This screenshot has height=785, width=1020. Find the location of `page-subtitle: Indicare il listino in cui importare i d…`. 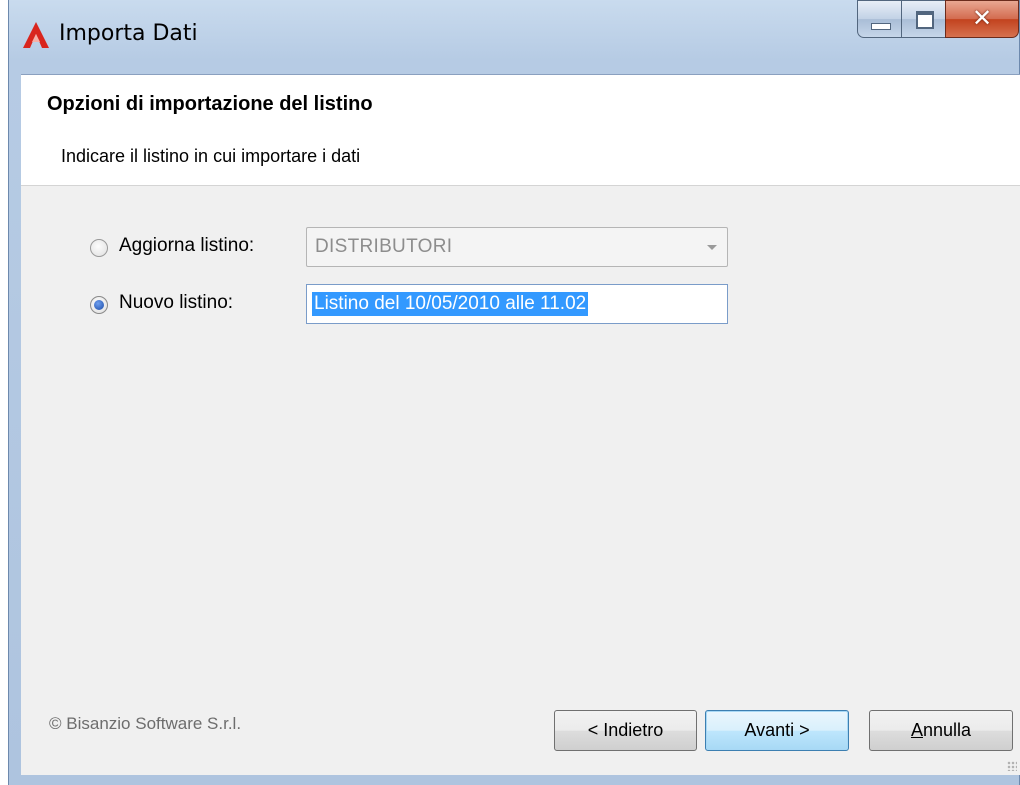

page-subtitle: Indicare il listino in cui importare i d… is located at coordinates (211, 156).